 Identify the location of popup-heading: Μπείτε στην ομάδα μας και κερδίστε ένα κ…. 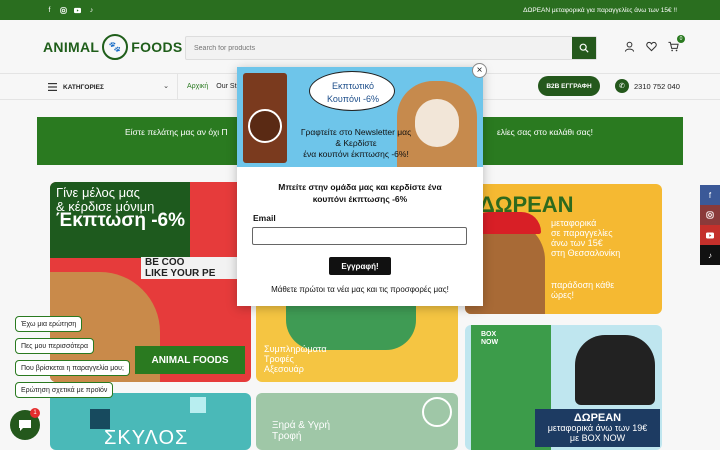
(360, 193).